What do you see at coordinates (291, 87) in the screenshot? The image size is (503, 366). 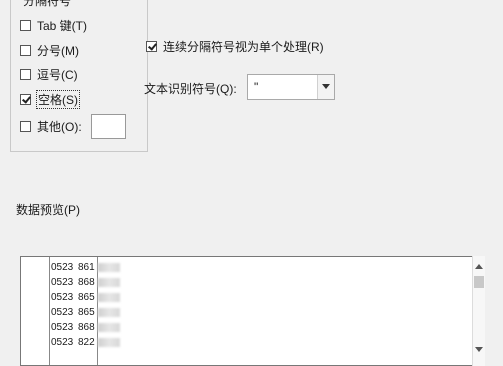 I see `qualifier-select: "` at bounding box center [291, 87].